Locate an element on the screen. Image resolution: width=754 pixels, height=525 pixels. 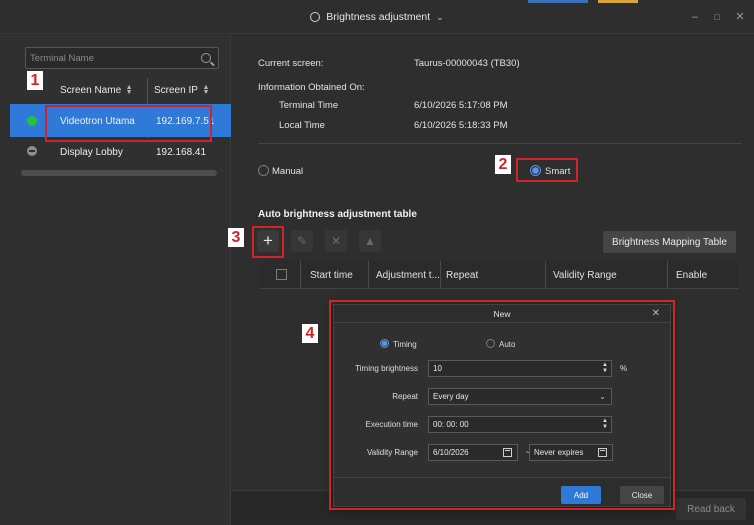
terminal-time-label: Terminal Time is located at coordinates (309, 105).